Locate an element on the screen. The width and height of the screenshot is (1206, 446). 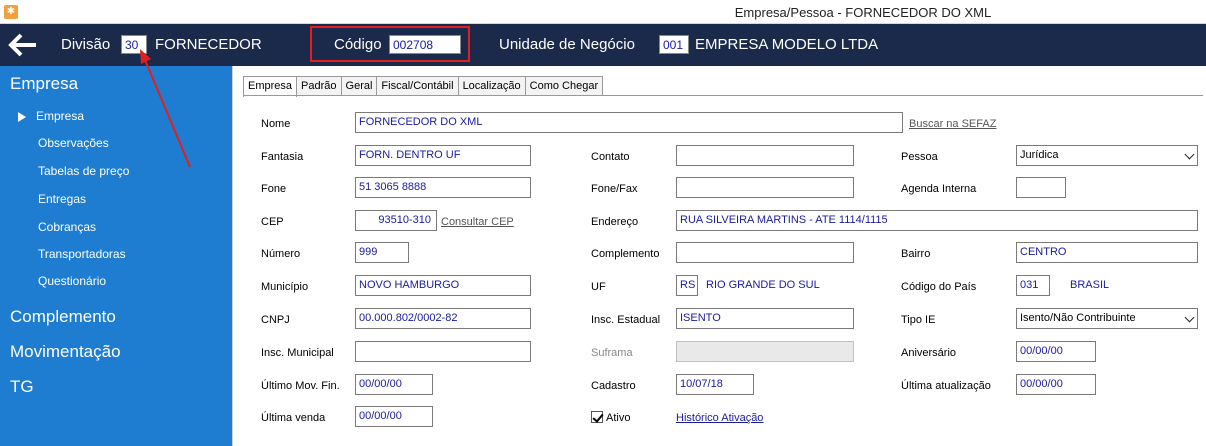
endereco-label: Endereço is located at coordinates (615, 222).